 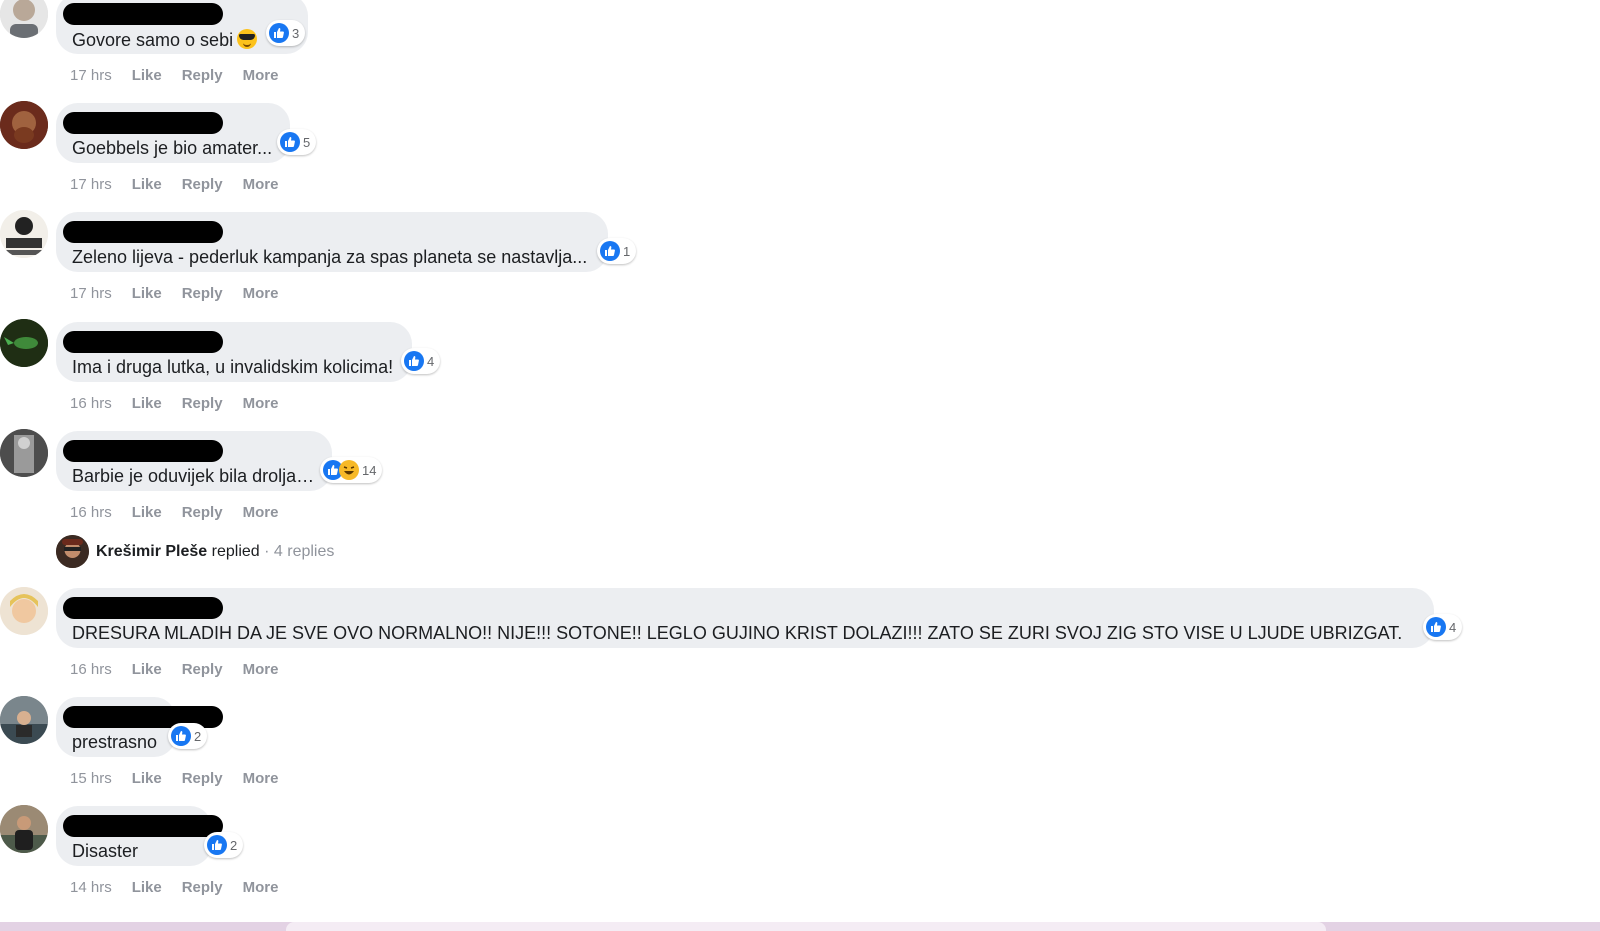 What do you see at coordinates (91, 778) in the screenshot?
I see `comment-time: 15 hrs` at bounding box center [91, 778].